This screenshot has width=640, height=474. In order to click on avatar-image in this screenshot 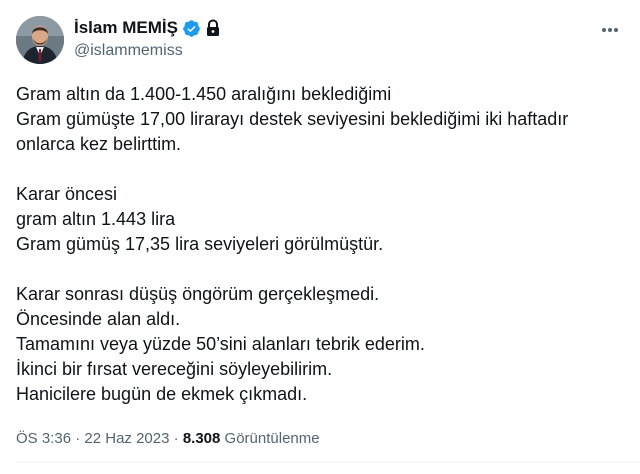, I will do `click(40, 40)`.